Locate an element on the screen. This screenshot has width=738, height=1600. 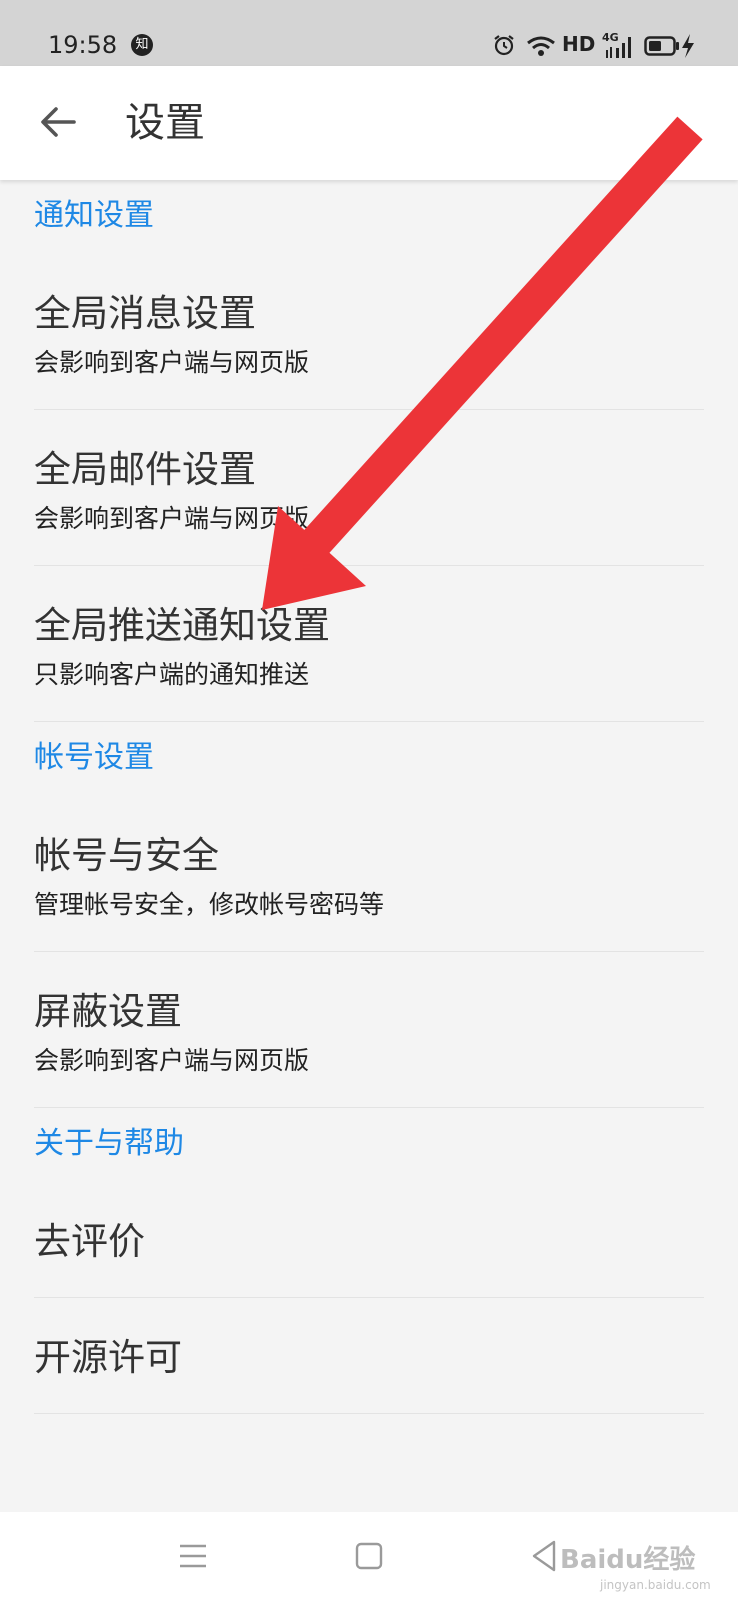
item-title: 全局推送通知设置 is located at coordinates (182, 625).